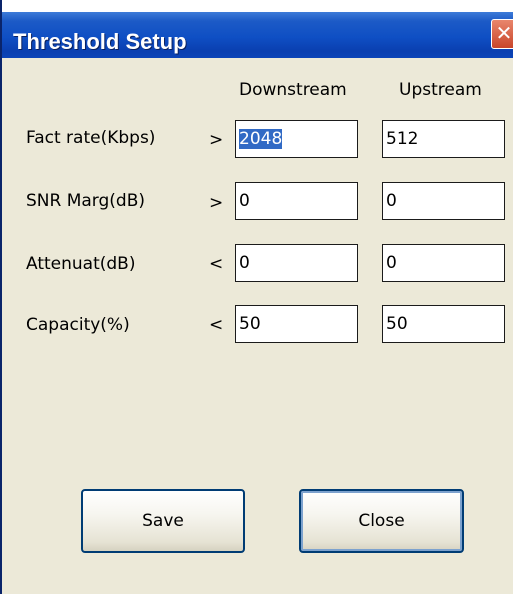  What do you see at coordinates (381, 521) in the screenshot?
I see `close-button: Close` at bounding box center [381, 521].